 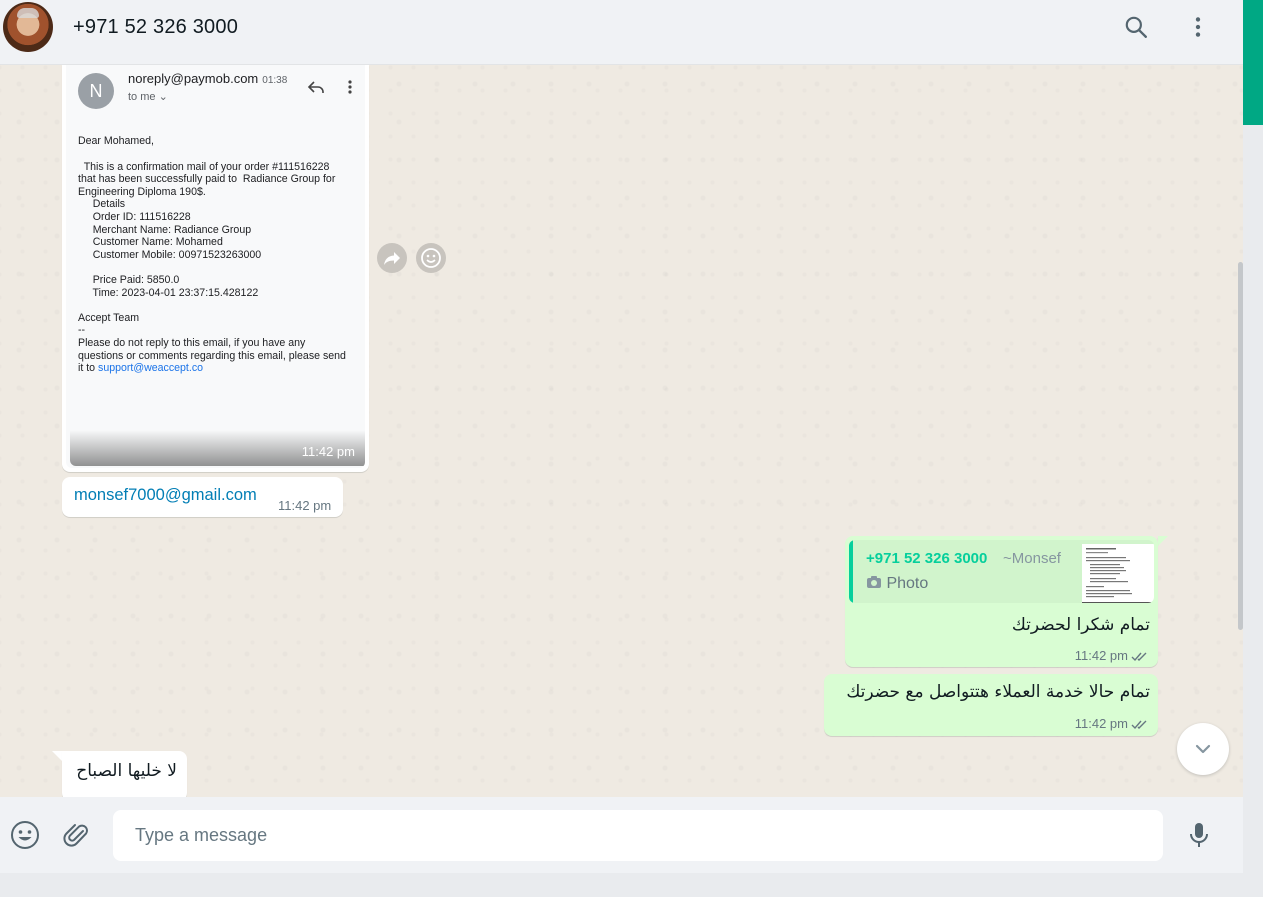 I want to click on message-text: تمام شكرا لحضرتك, so click(x=1080, y=625).